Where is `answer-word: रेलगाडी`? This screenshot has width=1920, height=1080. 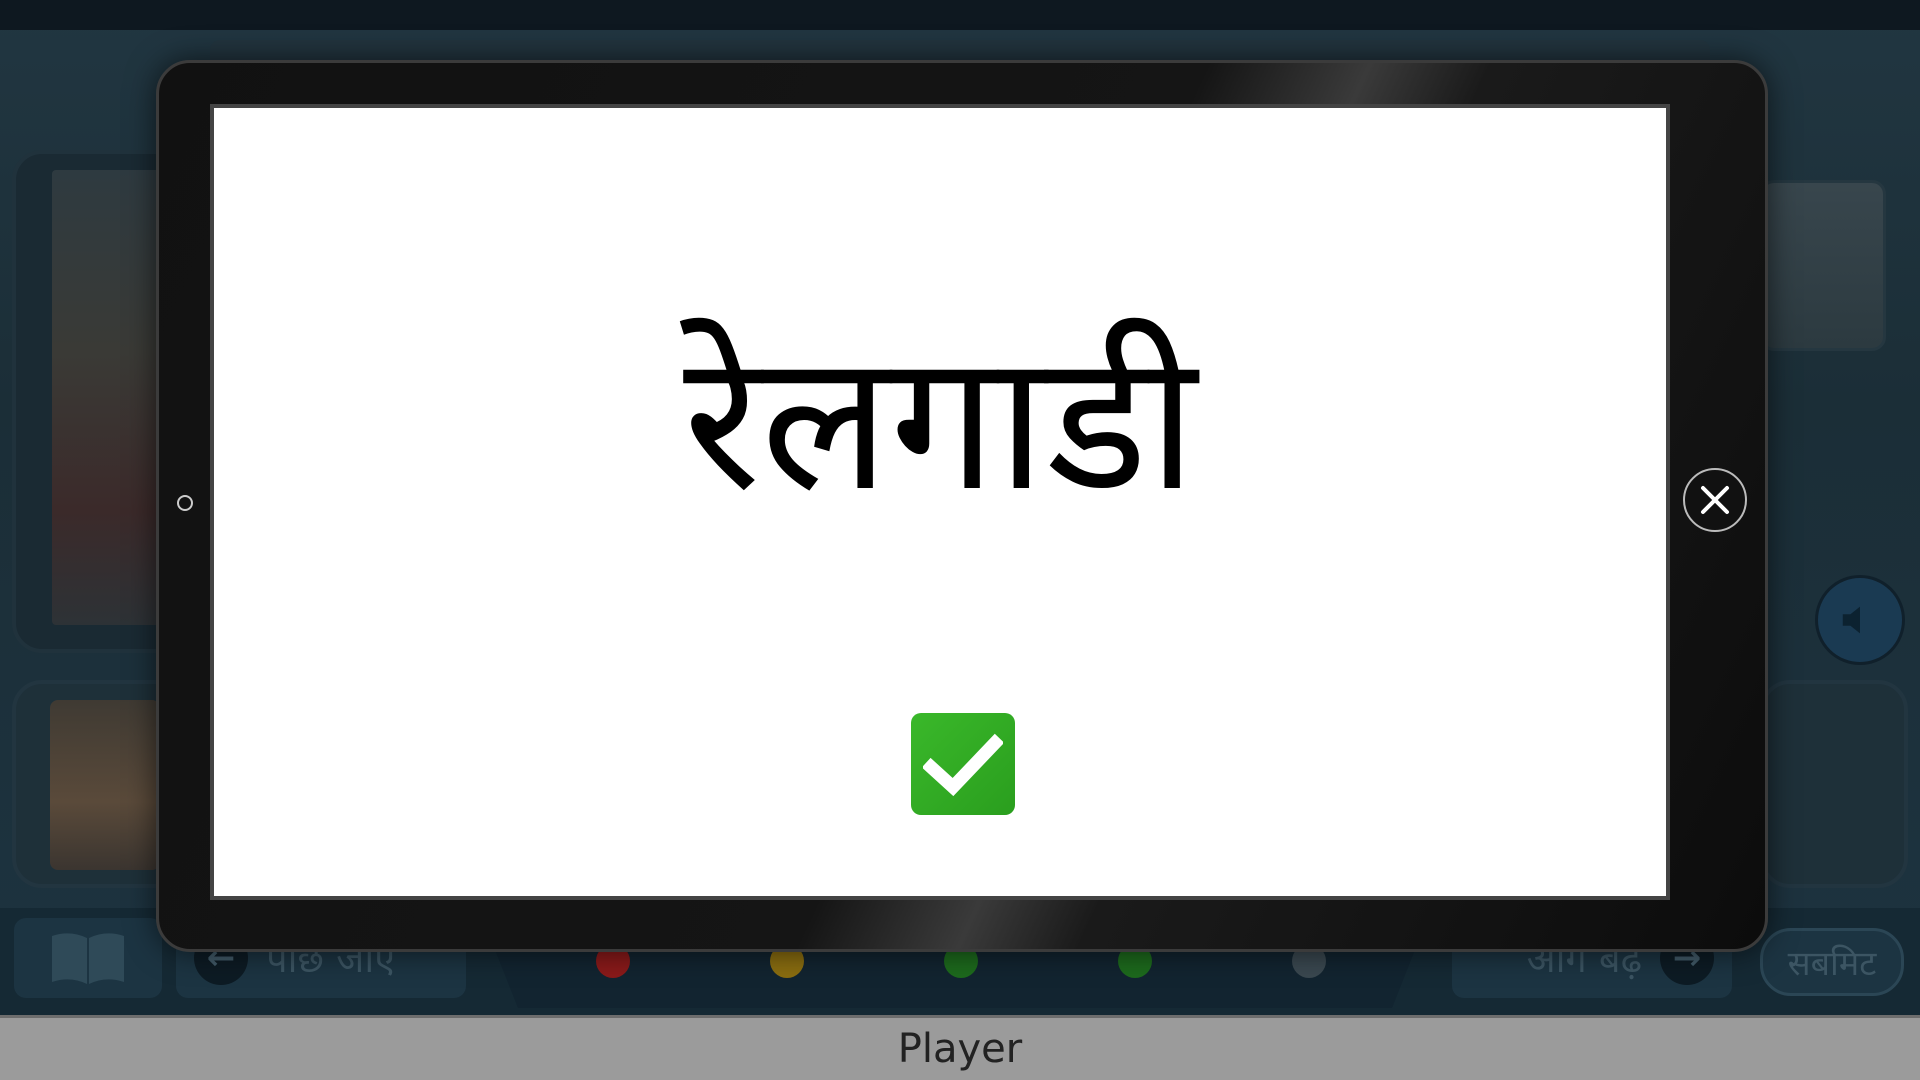
answer-word: रेलगाडी is located at coordinates (940, 422).